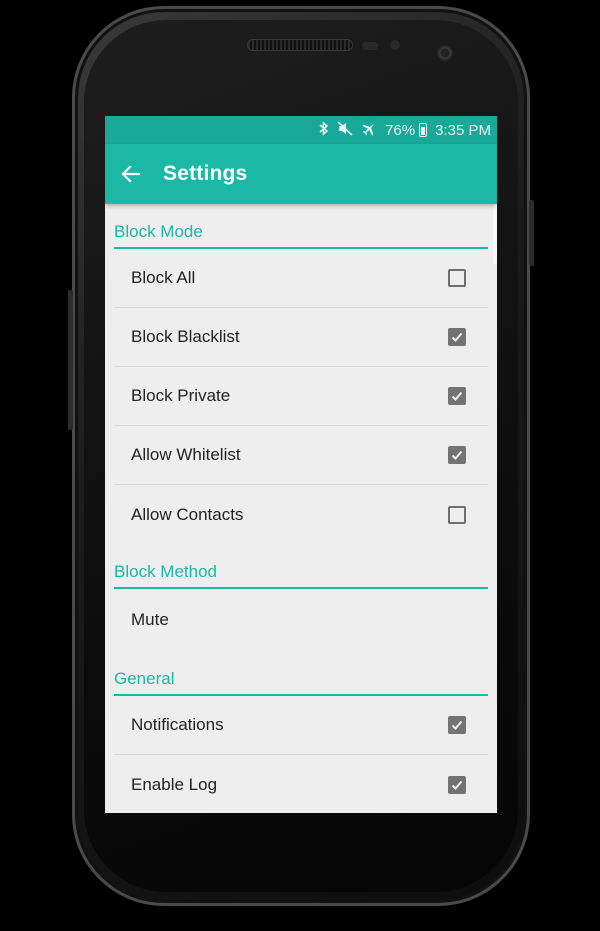 The width and height of the screenshot is (600, 931). I want to click on pref-label: Enable Log, so click(174, 784).